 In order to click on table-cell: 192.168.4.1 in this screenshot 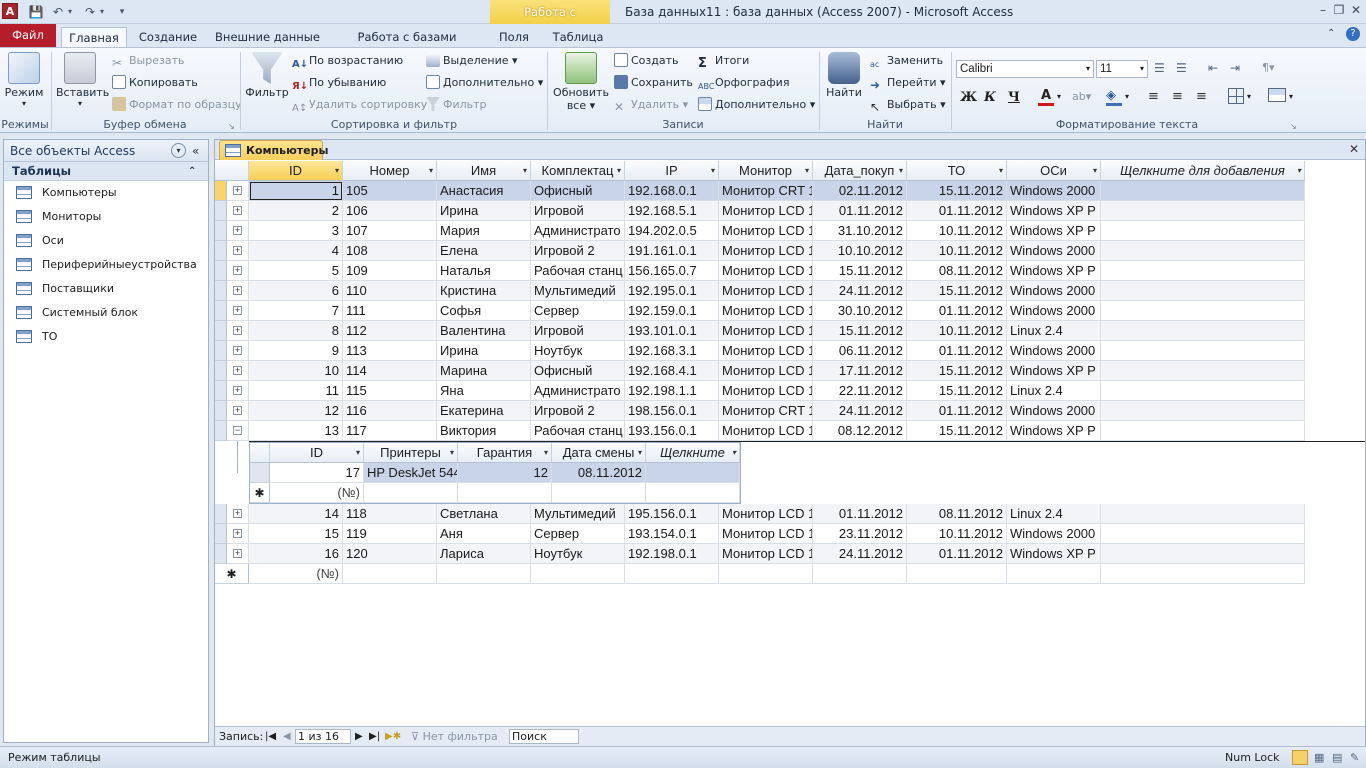, I will do `click(672, 371)`.